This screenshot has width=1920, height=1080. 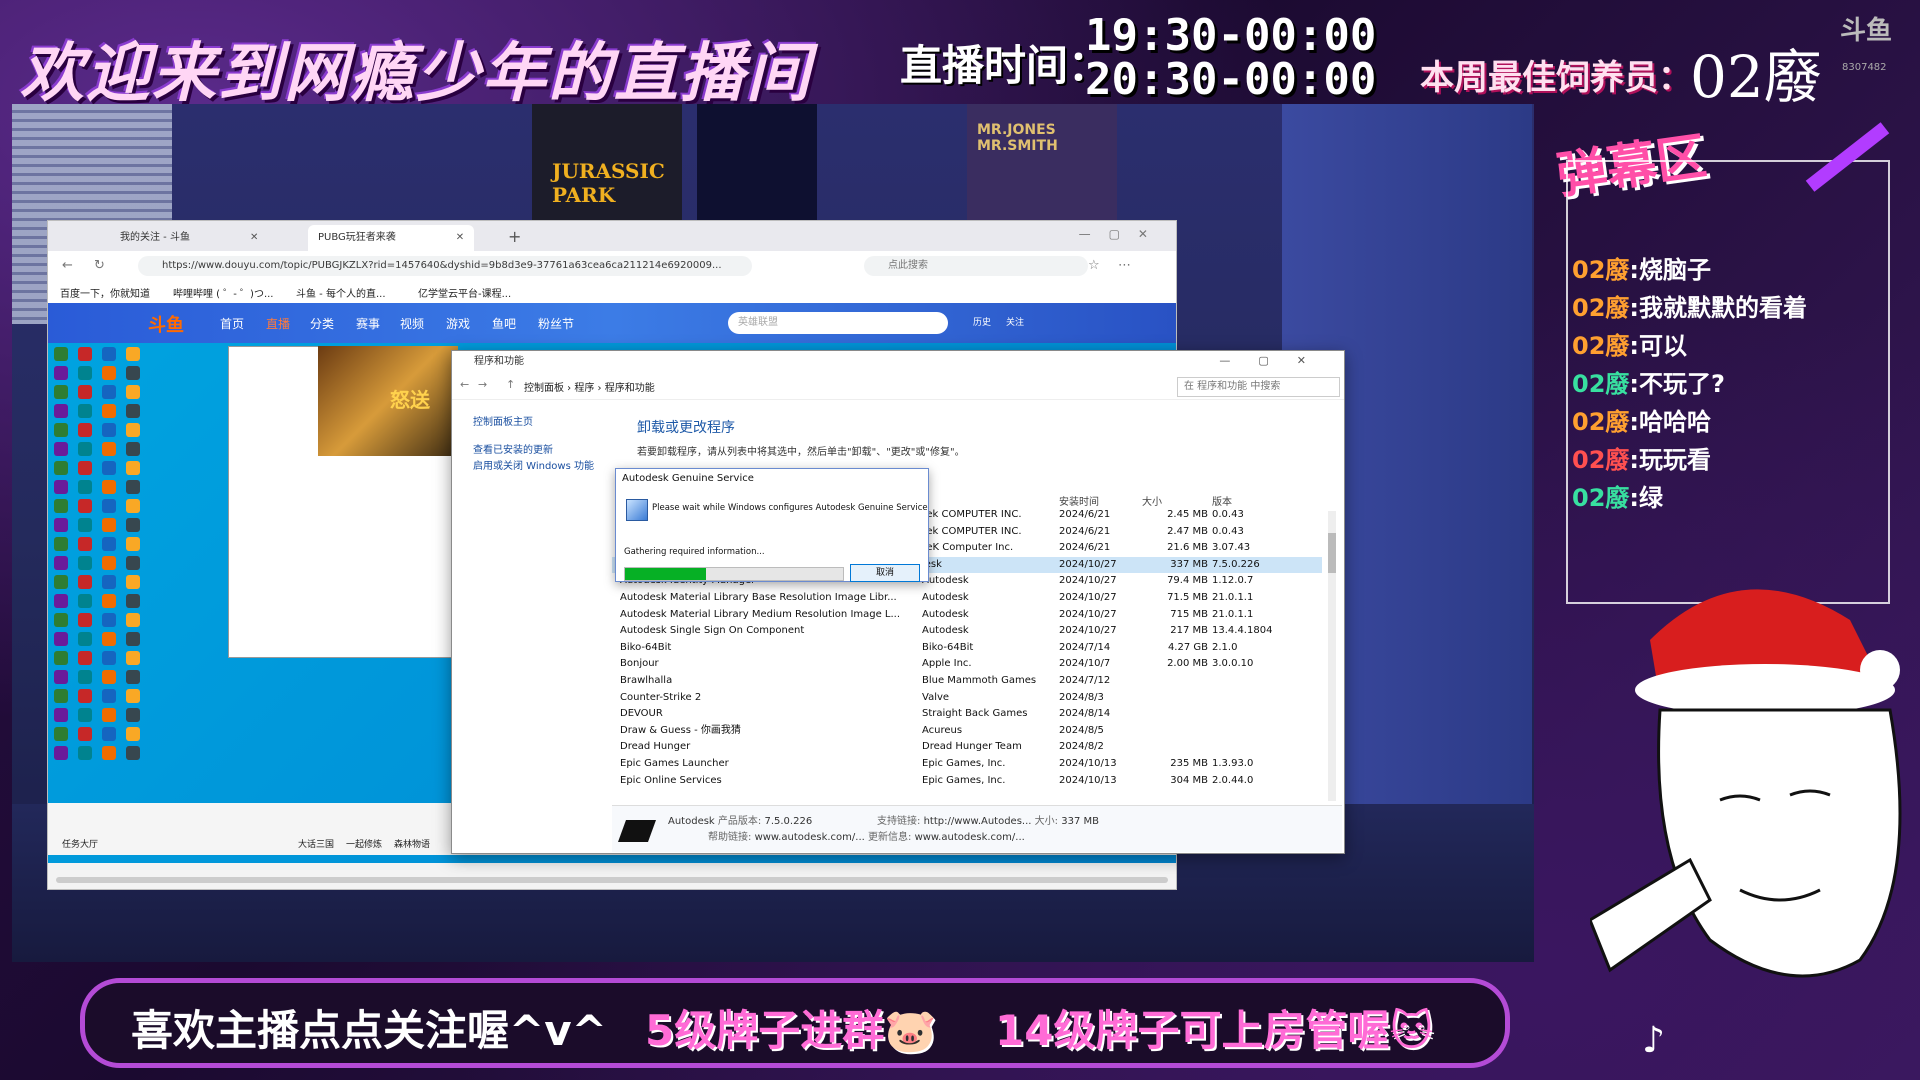 What do you see at coordinates (364, 843) in the screenshot?
I see `game-yiqixiulian: 一起修炼` at bounding box center [364, 843].